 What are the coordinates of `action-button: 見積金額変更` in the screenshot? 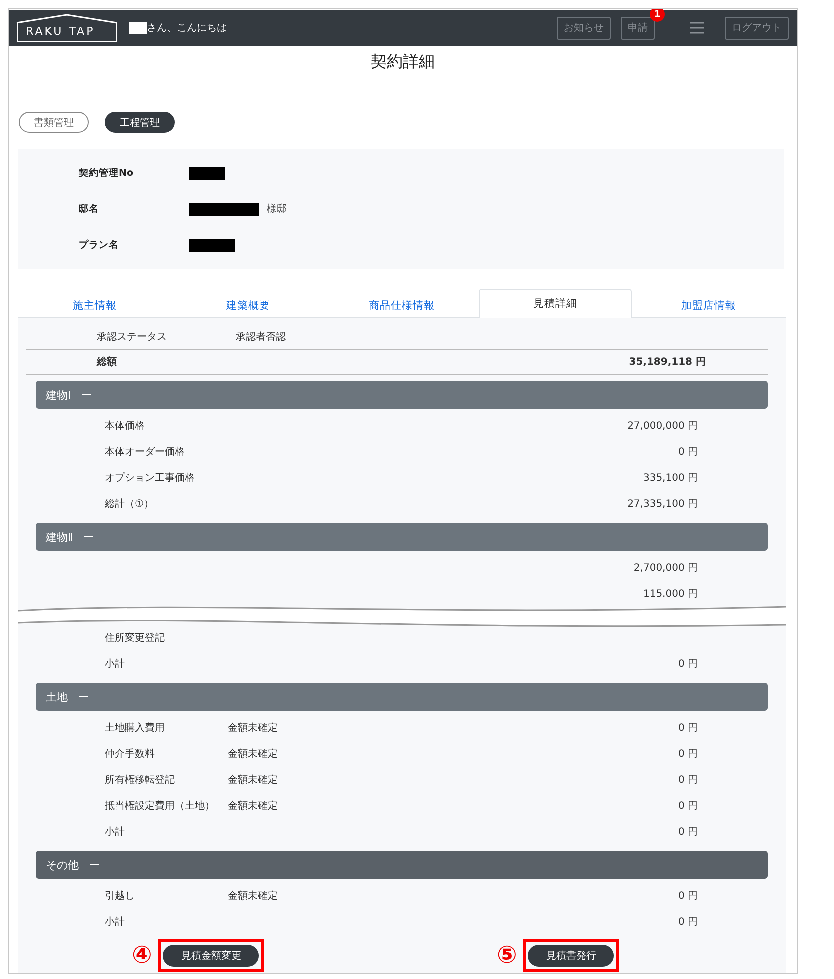 It's located at (211, 955).